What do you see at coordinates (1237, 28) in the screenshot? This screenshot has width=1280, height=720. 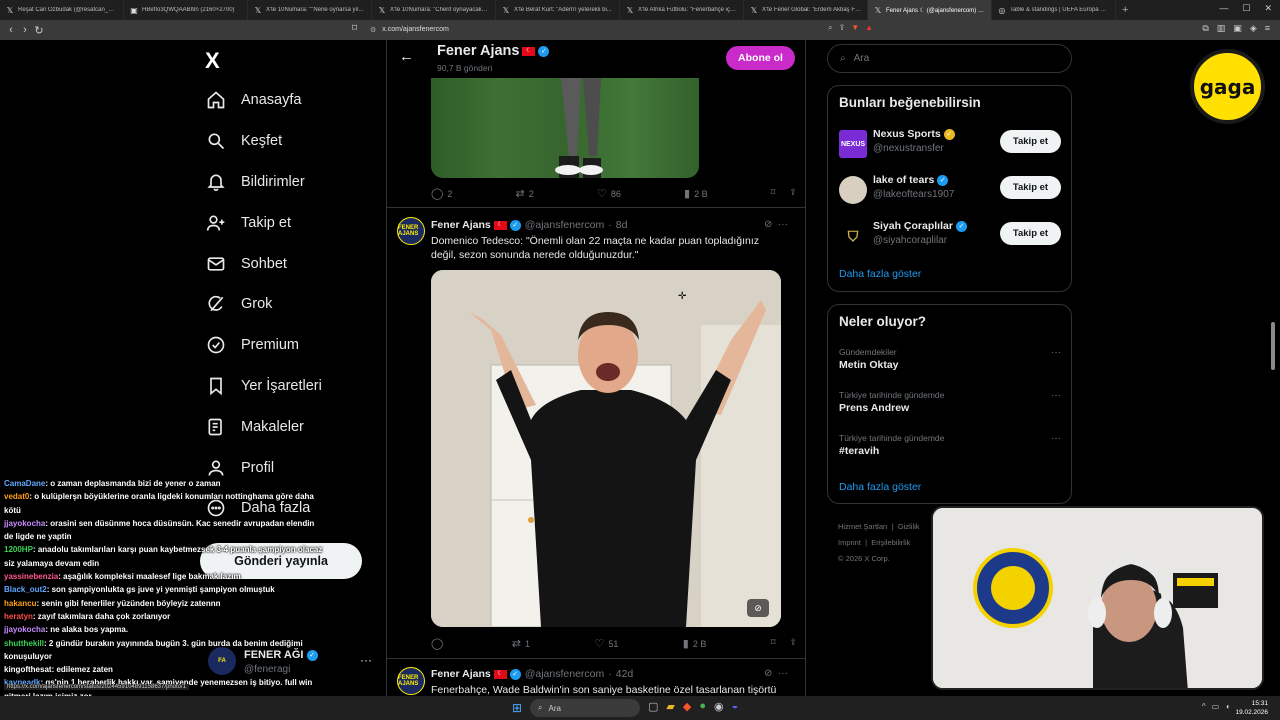 I see `wallet-icon: ▣` at bounding box center [1237, 28].